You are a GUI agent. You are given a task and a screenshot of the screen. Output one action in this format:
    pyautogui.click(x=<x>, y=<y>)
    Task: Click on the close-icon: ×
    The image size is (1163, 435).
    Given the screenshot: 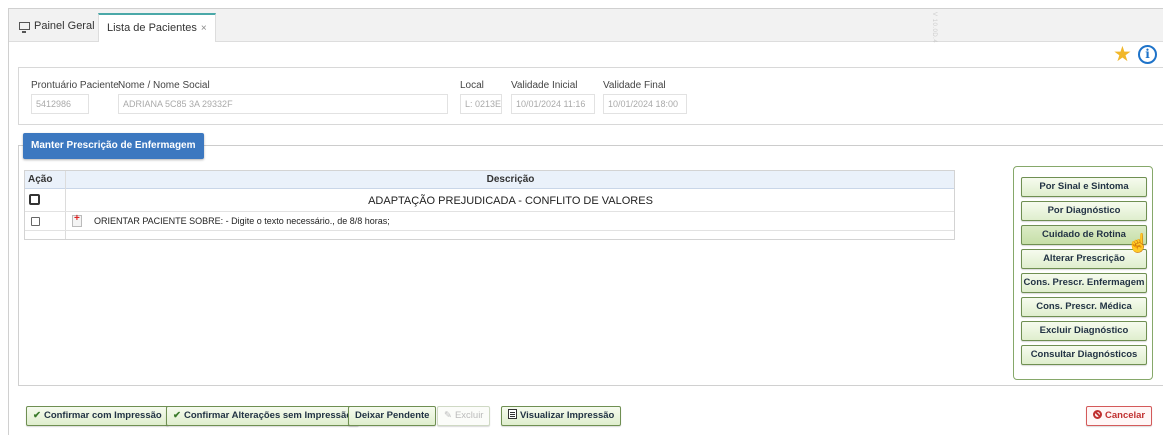 What is the action you would take?
    pyautogui.click(x=204, y=28)
    